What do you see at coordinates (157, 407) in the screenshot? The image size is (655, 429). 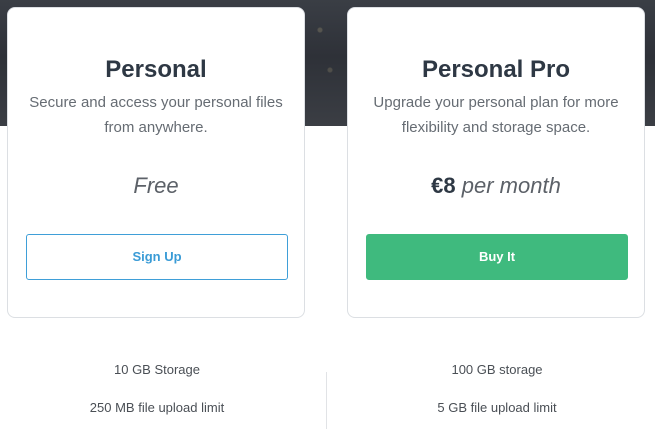 I see `feature-item: 250 MB file upload limit` at bounding box center [157, 407].